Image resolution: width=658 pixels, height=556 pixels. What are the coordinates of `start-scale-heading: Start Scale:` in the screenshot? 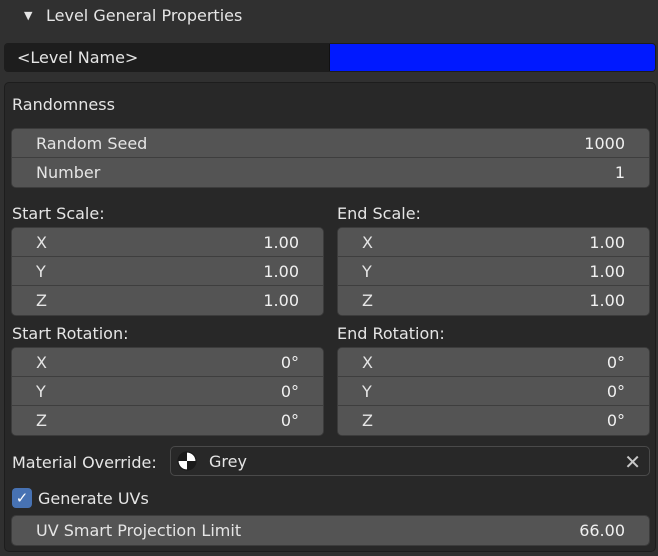 It's located at (58, 213).